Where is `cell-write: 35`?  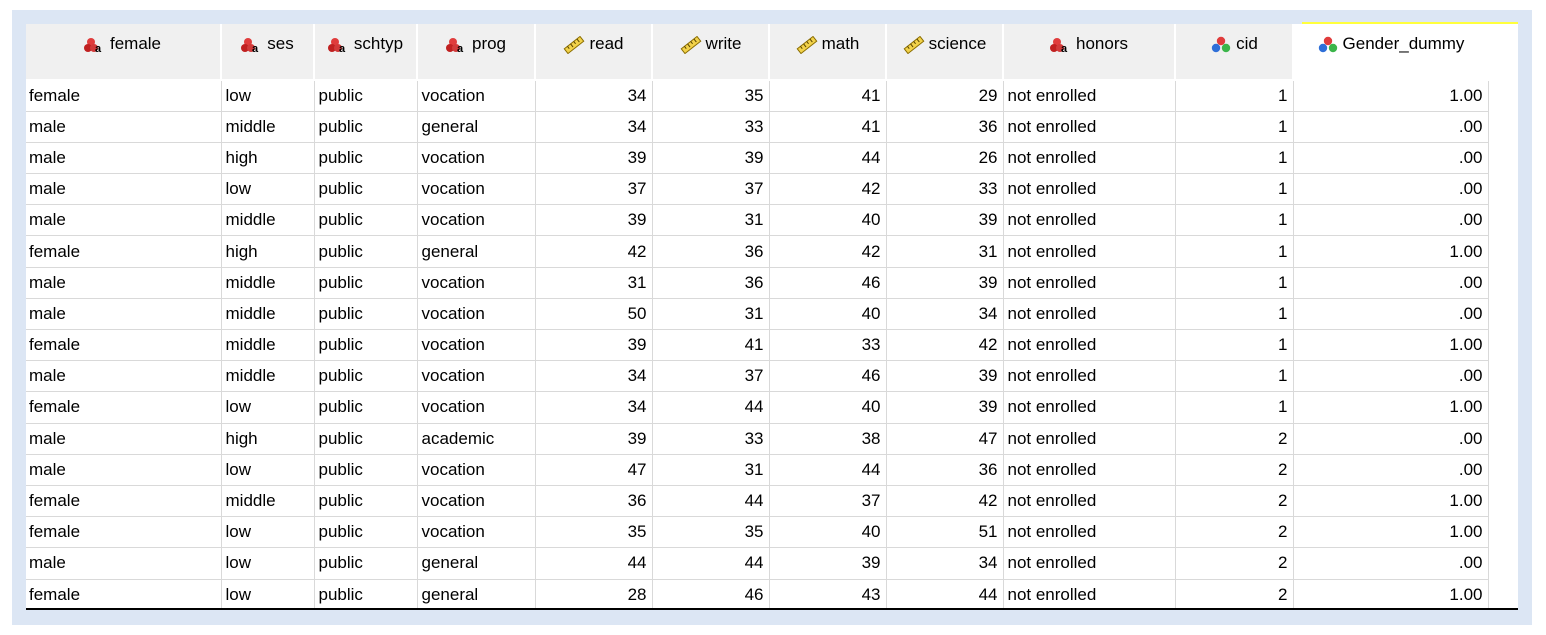
cell-write: 35 is located at coordinates (711, 96).